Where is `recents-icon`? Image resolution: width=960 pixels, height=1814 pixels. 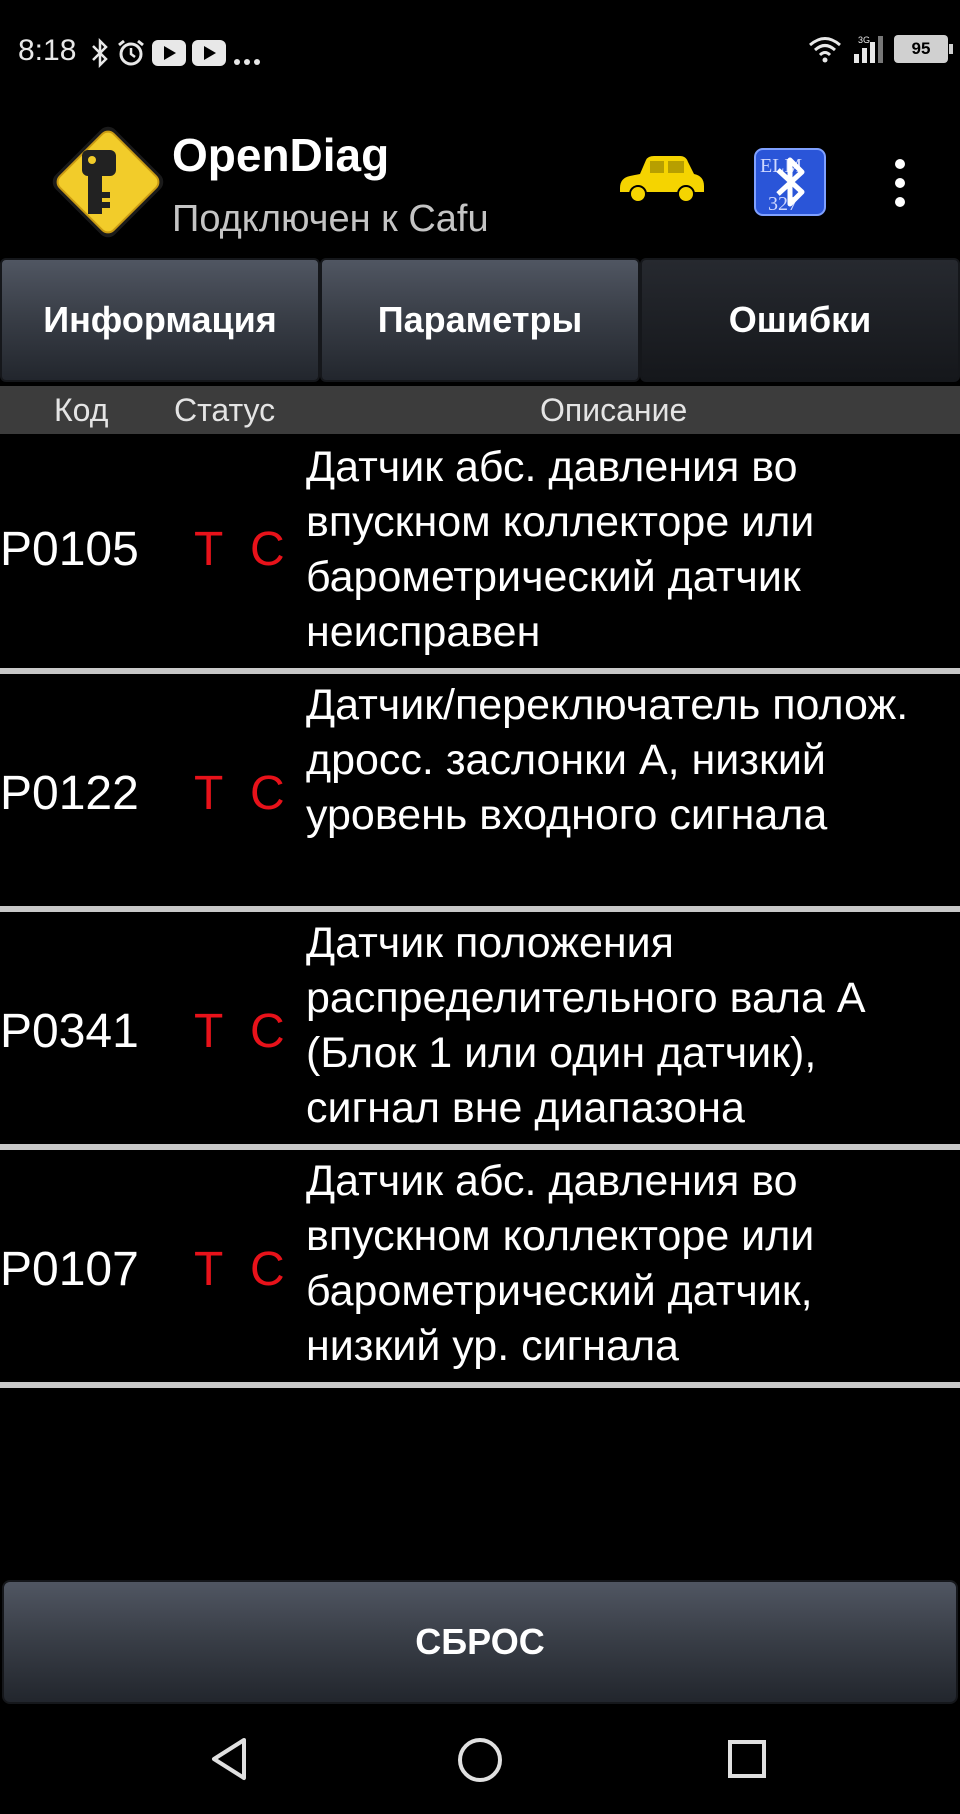 recents-icon is located at coordinates (747, 1759).